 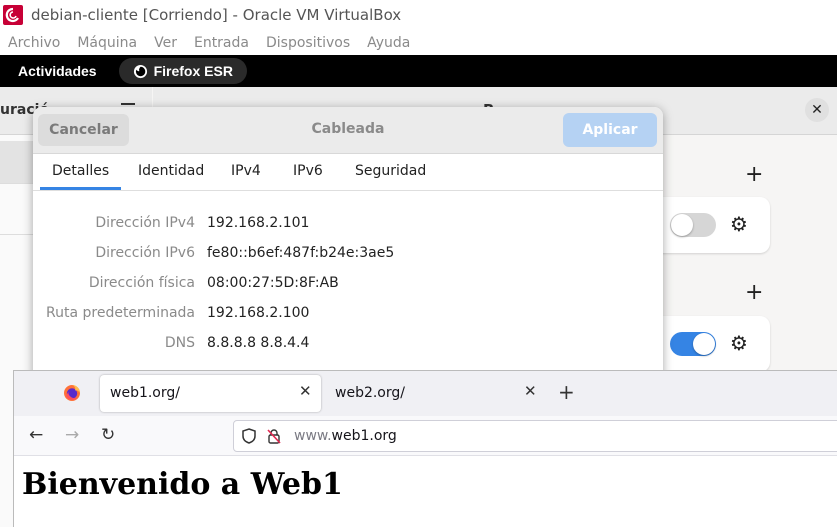 What do you see at coordinates (348, 130) in the screenshot?
I see `dialog-header: Cancelar Cableada Aplicar` at bounding box center [348, 130].